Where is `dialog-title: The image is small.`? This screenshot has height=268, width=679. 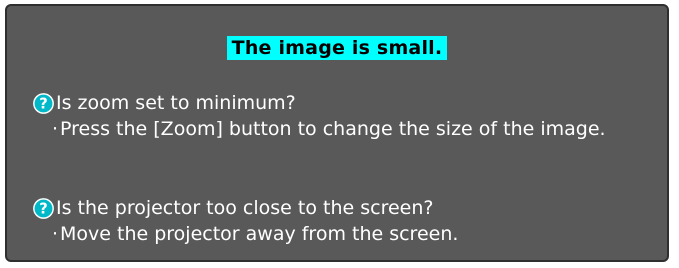 dialog-title: The image is small. is located at coordinates (337, 48).